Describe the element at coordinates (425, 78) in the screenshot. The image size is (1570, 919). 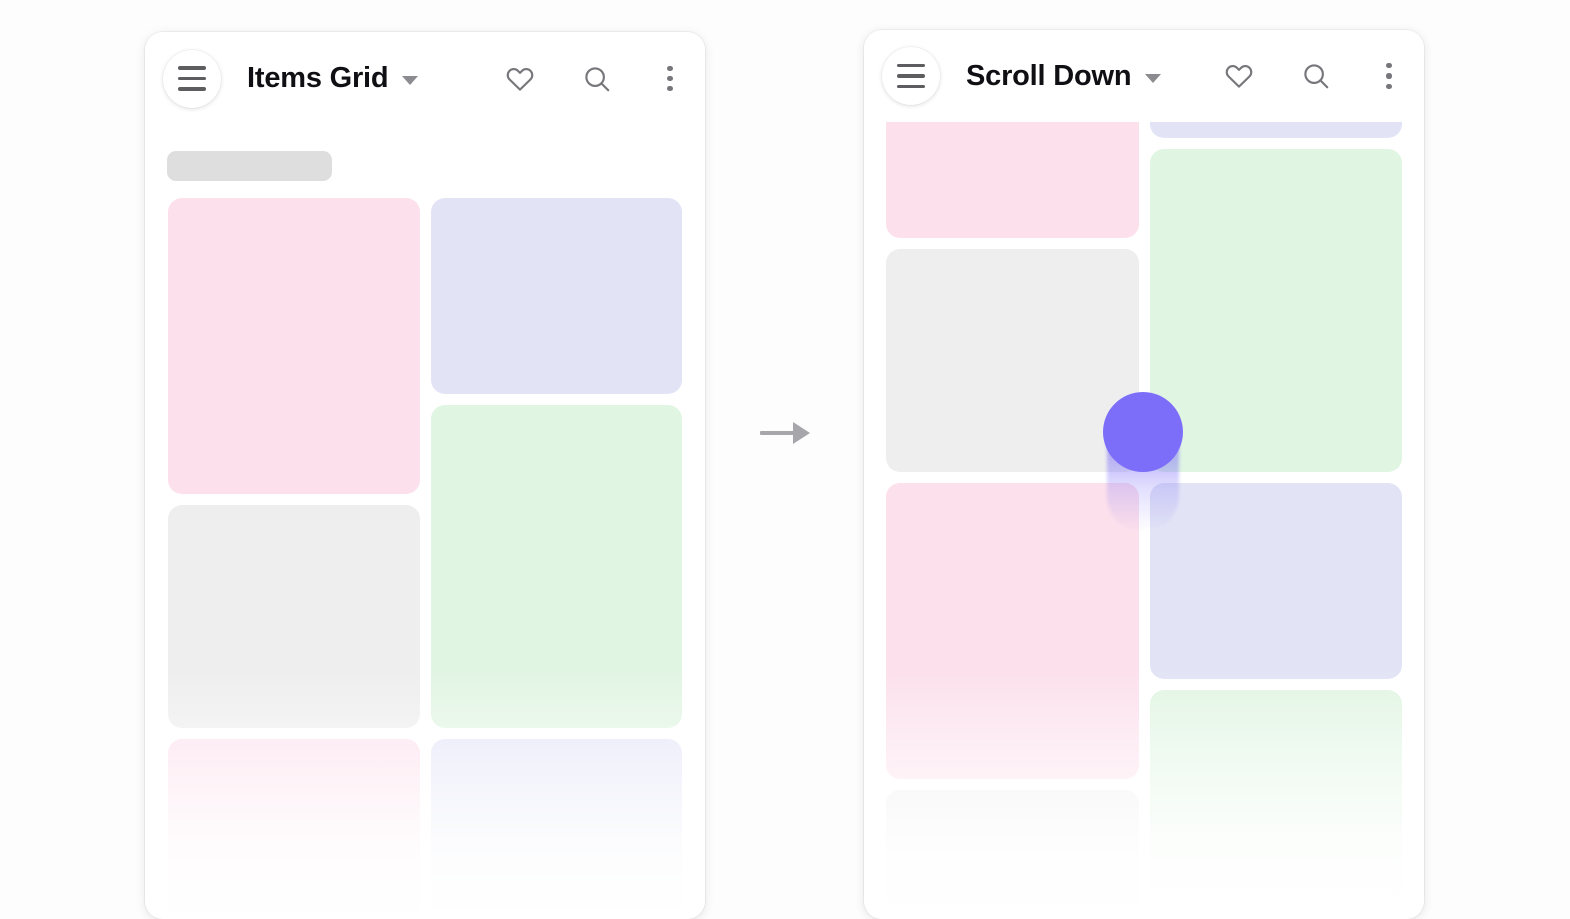
I see `app-bar-before: Items Grid` at that location.